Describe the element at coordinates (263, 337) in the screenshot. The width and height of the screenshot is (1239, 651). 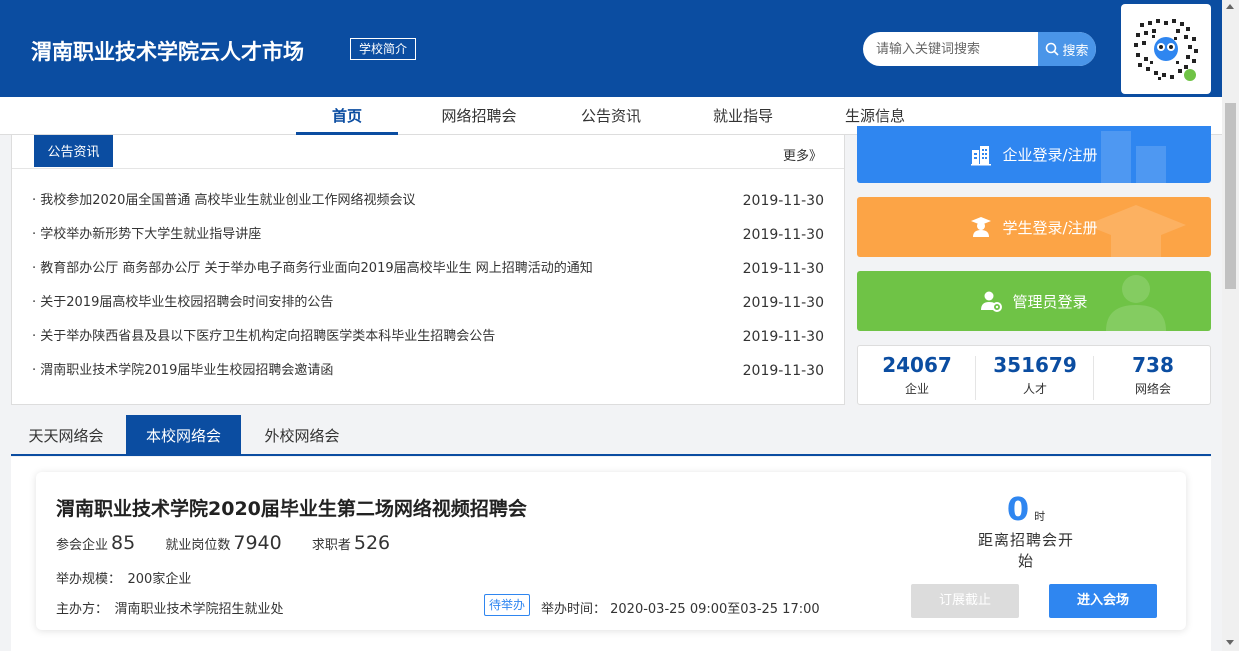
I see `news-item-title: · 关于举办陕西省县及县以下医疗卫生机构定向招聘医学类本科毕业生招聘会公告` at that location.